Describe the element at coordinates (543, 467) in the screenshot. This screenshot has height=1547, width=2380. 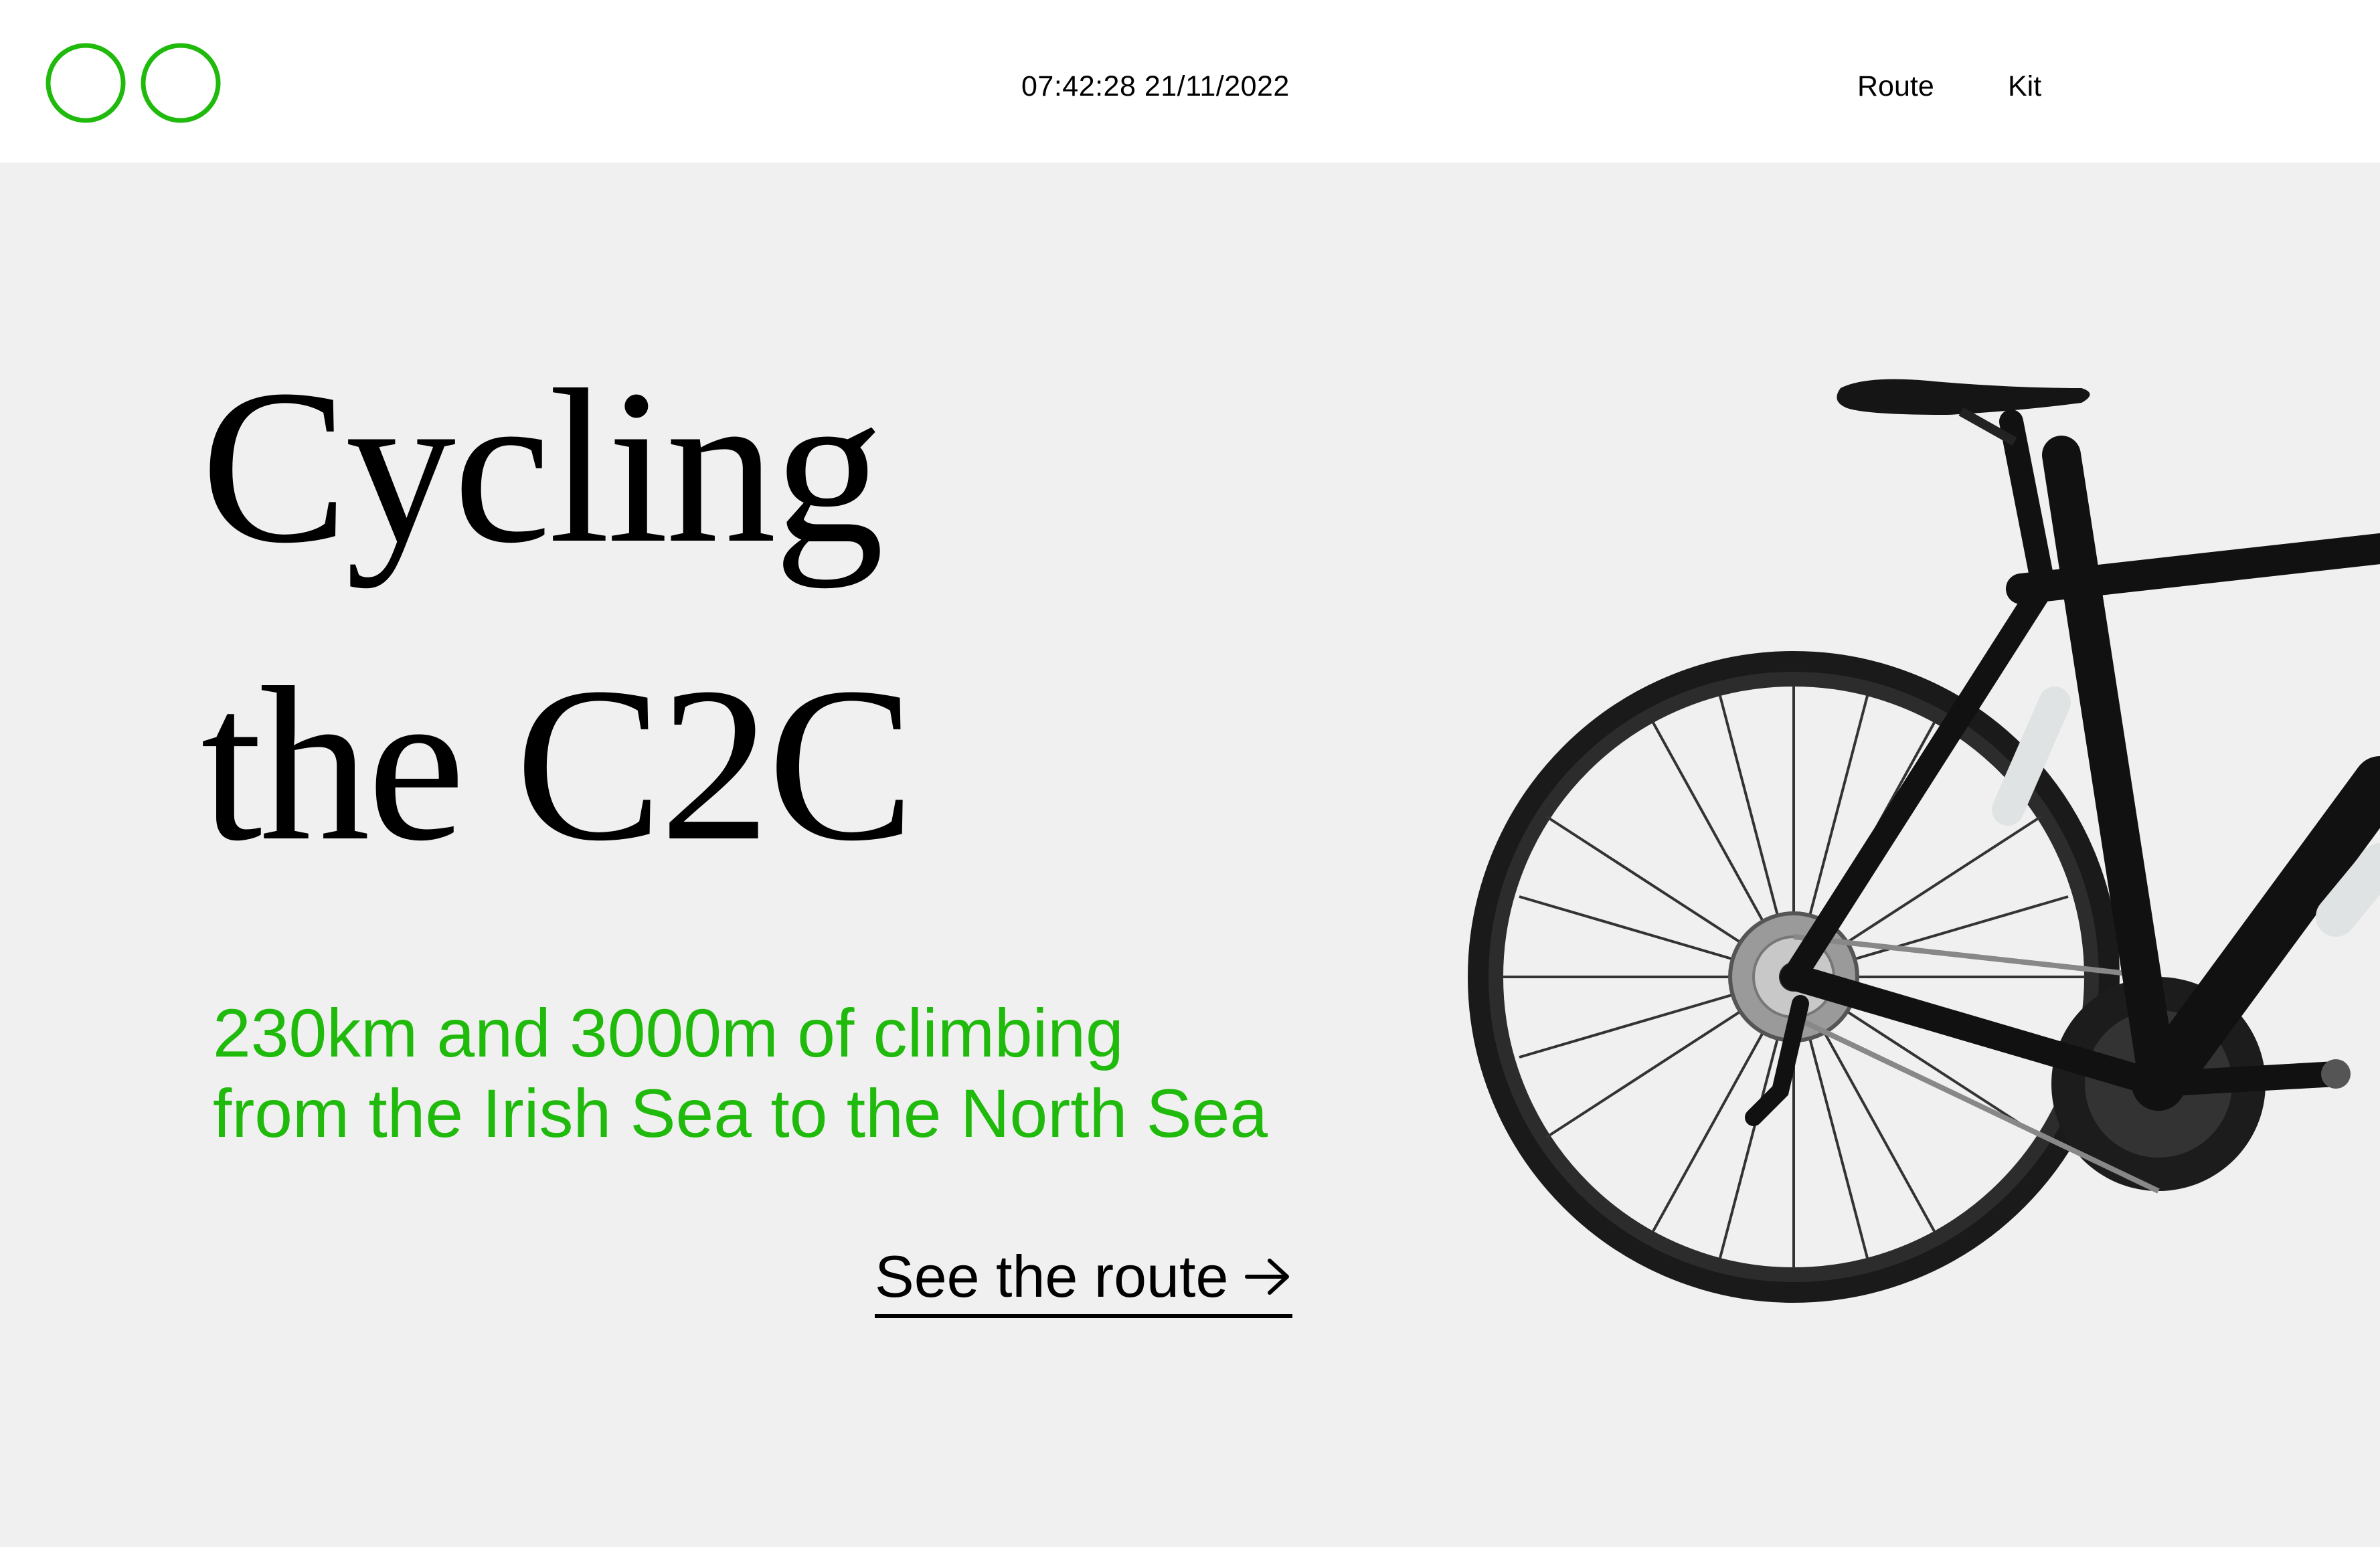
I see `hero-title-line-1: Cycling` at that location.